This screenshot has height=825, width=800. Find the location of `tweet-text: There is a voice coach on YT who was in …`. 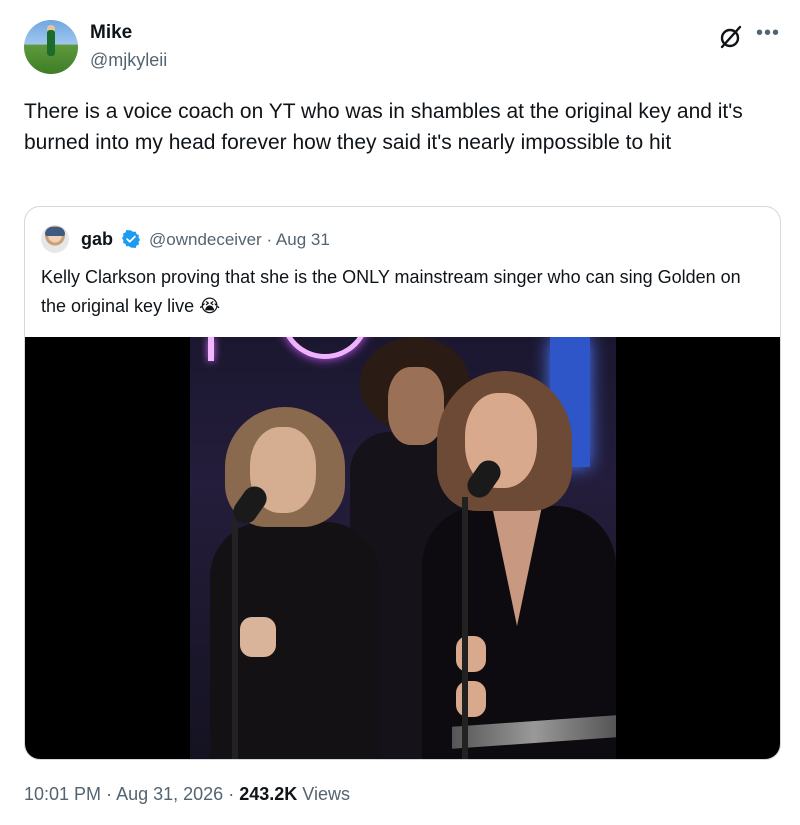

tweet-text: There is a voice coach on YT who was in … is located at coordinates (383, 127).